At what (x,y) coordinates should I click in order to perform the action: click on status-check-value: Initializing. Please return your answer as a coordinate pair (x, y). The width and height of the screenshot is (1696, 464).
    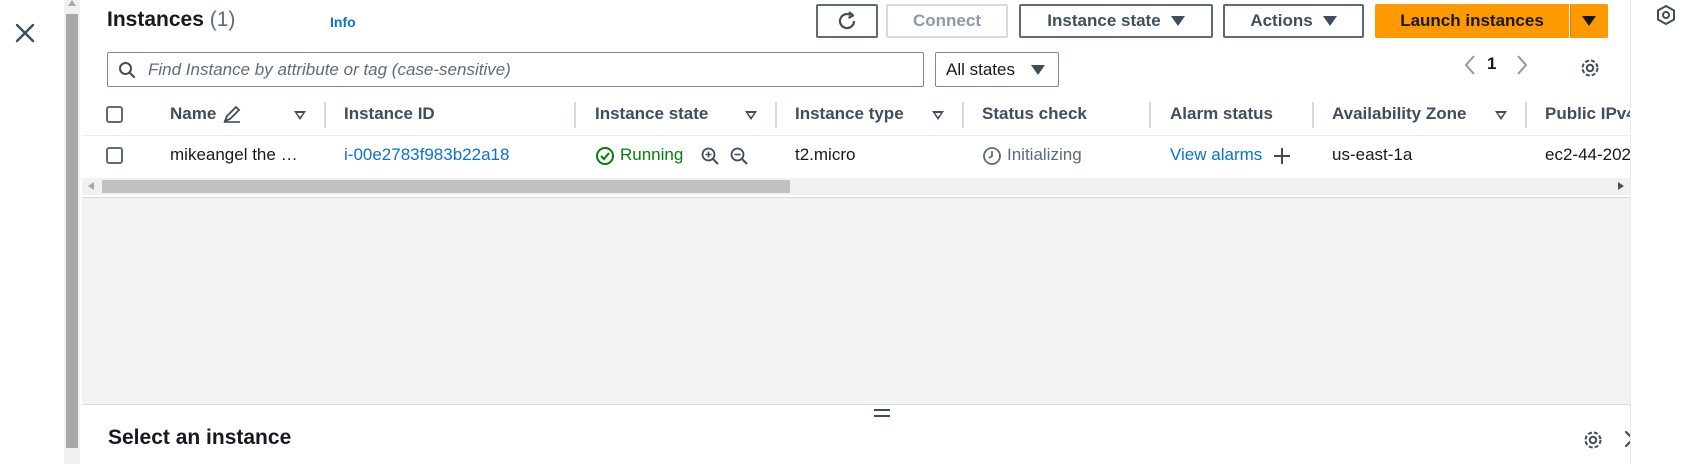
    Looking at the image, I should click on (1044, 154).